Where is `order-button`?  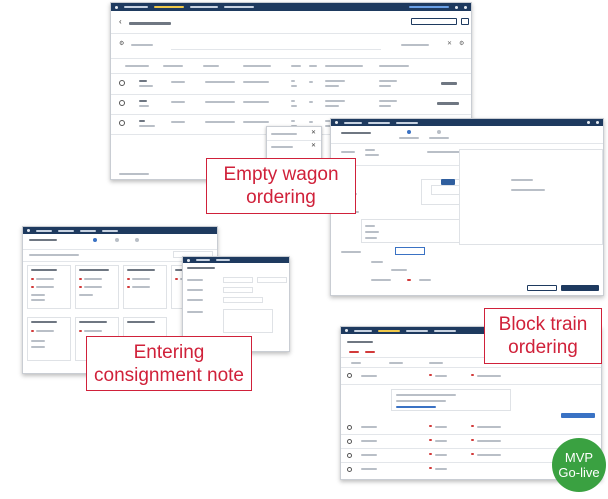 order-button is located at coordinates (434, 21).